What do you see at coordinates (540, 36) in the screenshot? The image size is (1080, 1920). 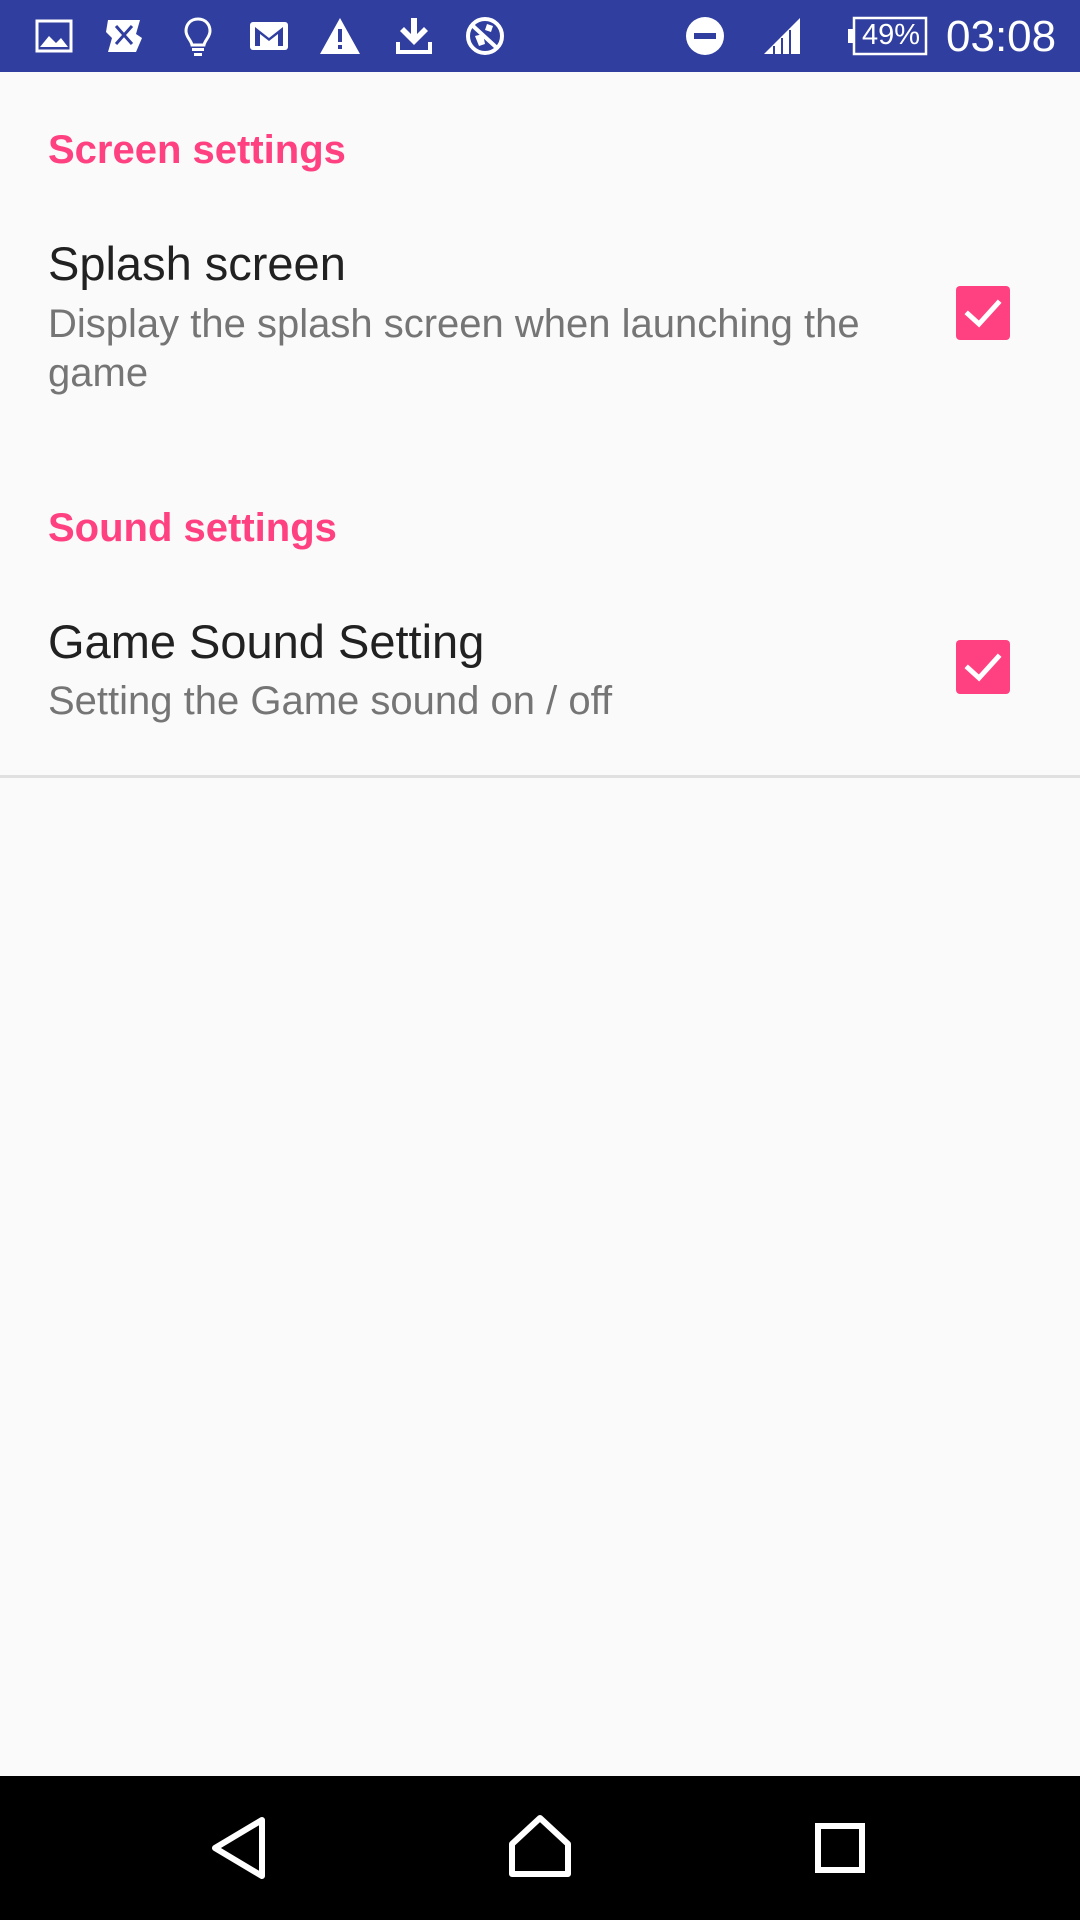 I see `status-bar: 49% 03:08` at bounding box center [540, 36].